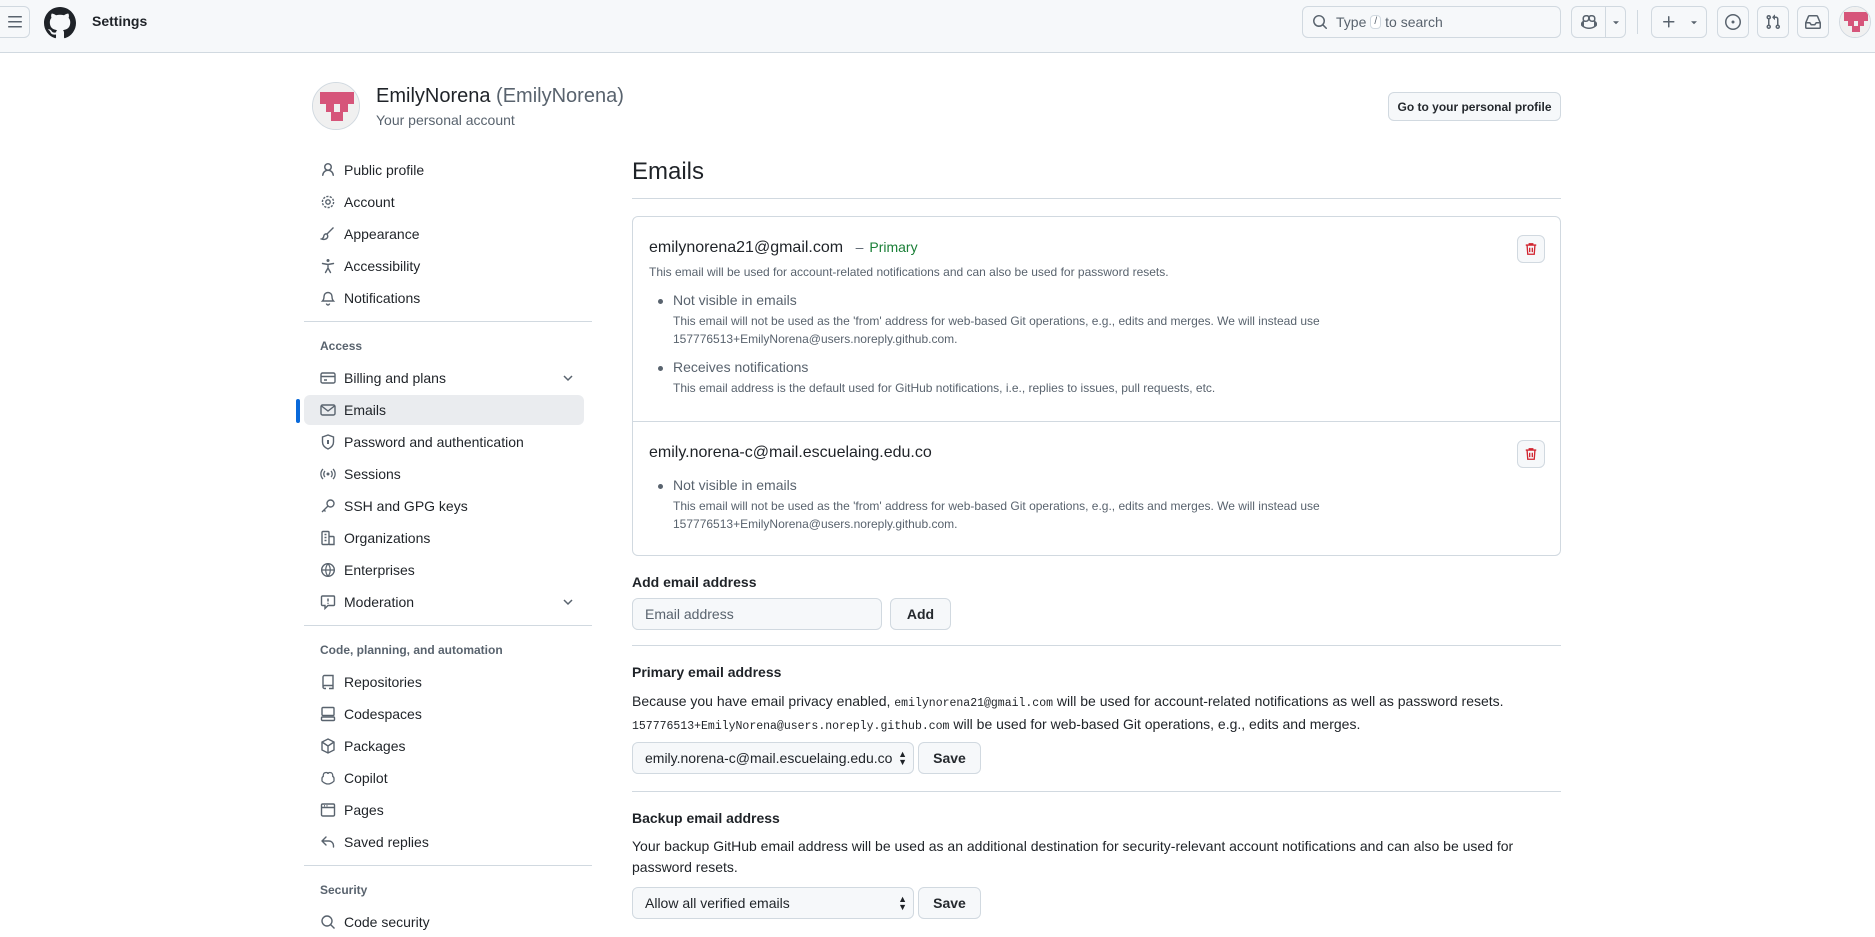  Describe the element at coordinates (328, 266) in the screenshot. I see `accessibility-icon` at that location.